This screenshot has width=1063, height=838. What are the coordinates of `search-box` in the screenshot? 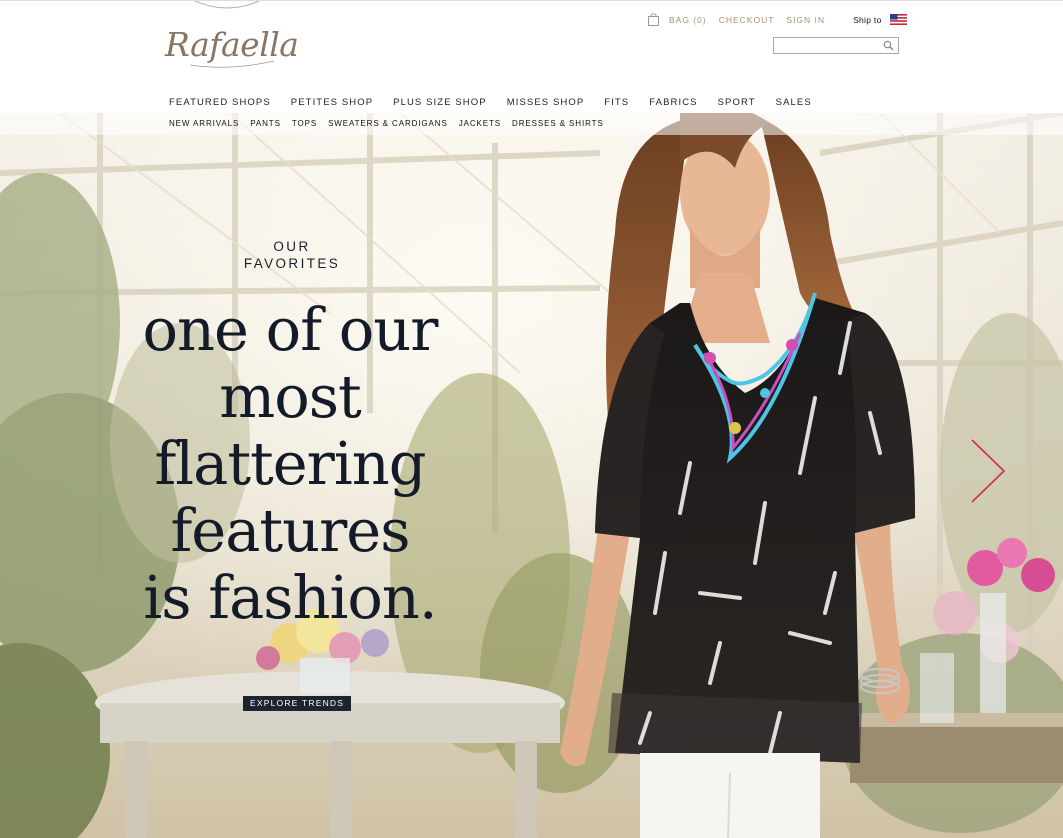 It's located at (836, 46).